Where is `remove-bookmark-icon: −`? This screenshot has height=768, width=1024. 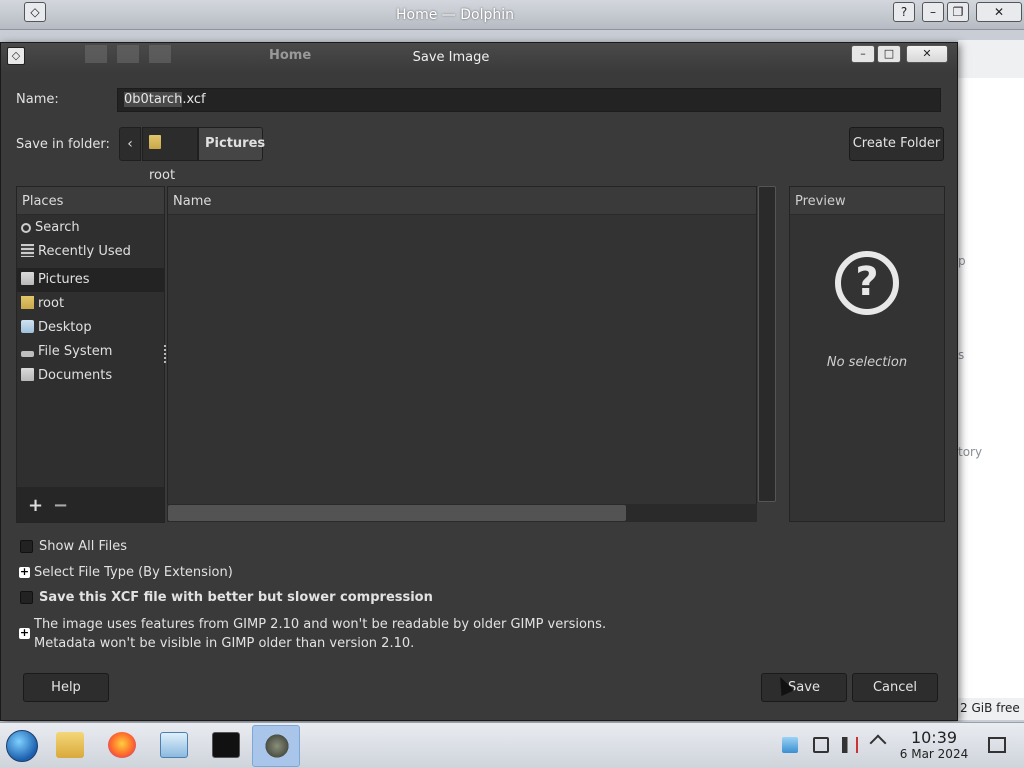
remove-bookmark-icon: − is located at coordinates (60, 505).